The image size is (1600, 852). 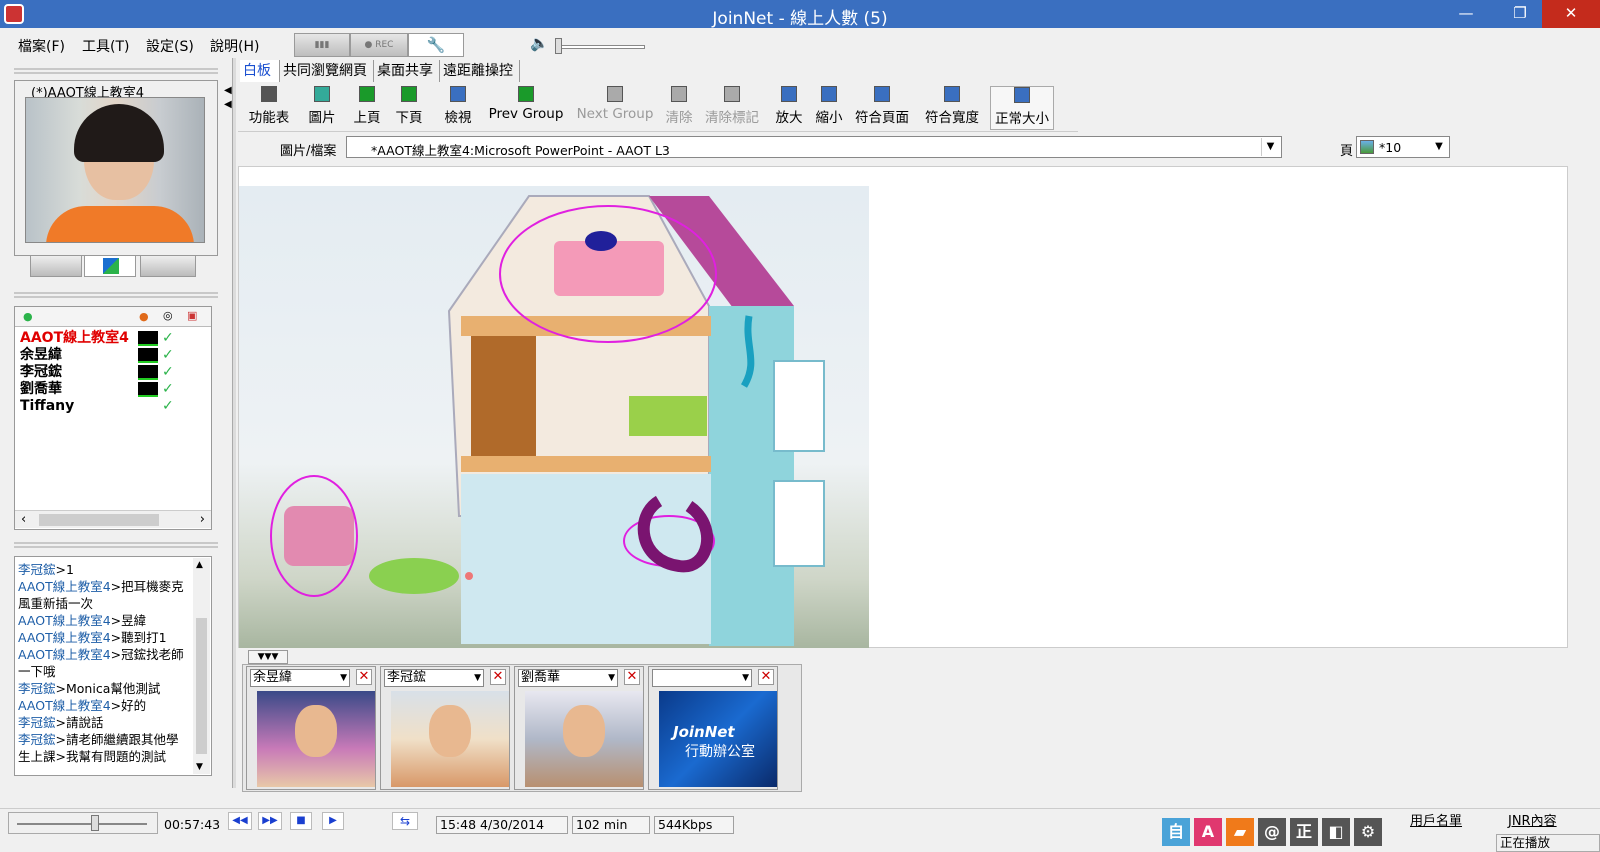 What do you see at coordinates (1436, 819) in the screenshot?
I see `user-list-link: 用戶名單` at bounding box center [1436, 819].